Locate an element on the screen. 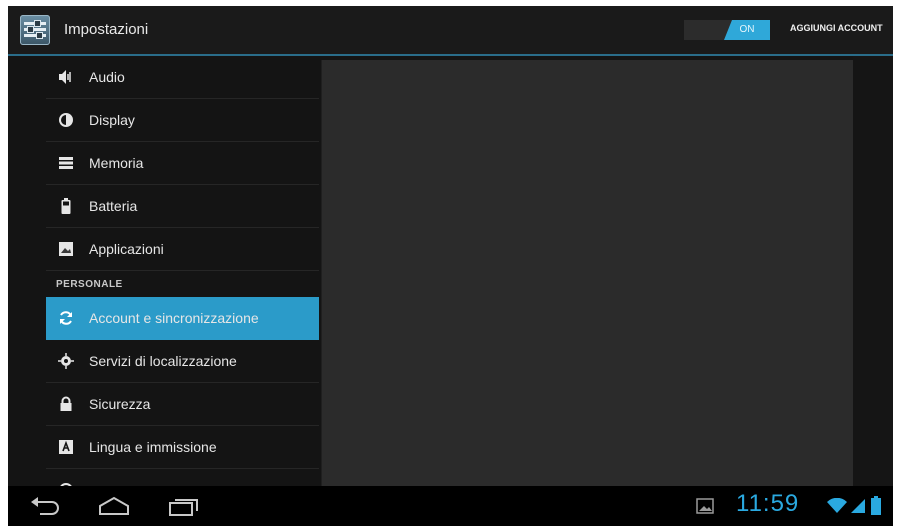 The width and height of the screenshot is (901, 532). add-account-button: AGGIUNGI ACCOUNT is located at coordinates (836, 28).